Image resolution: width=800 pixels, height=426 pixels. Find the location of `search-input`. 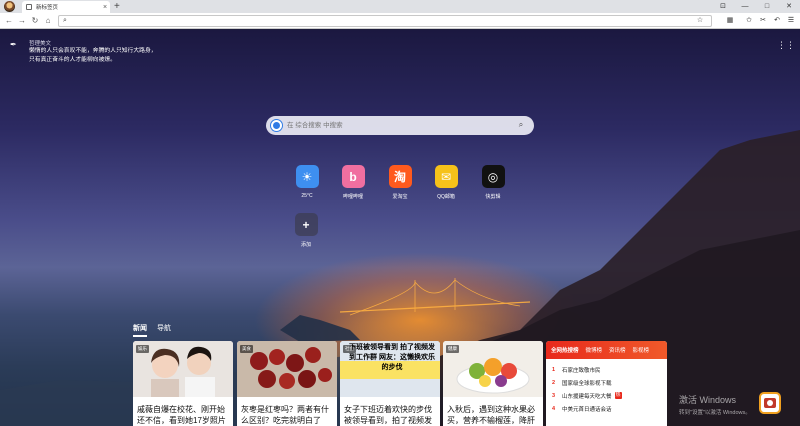

search-input is located at coordinates (397, 125).